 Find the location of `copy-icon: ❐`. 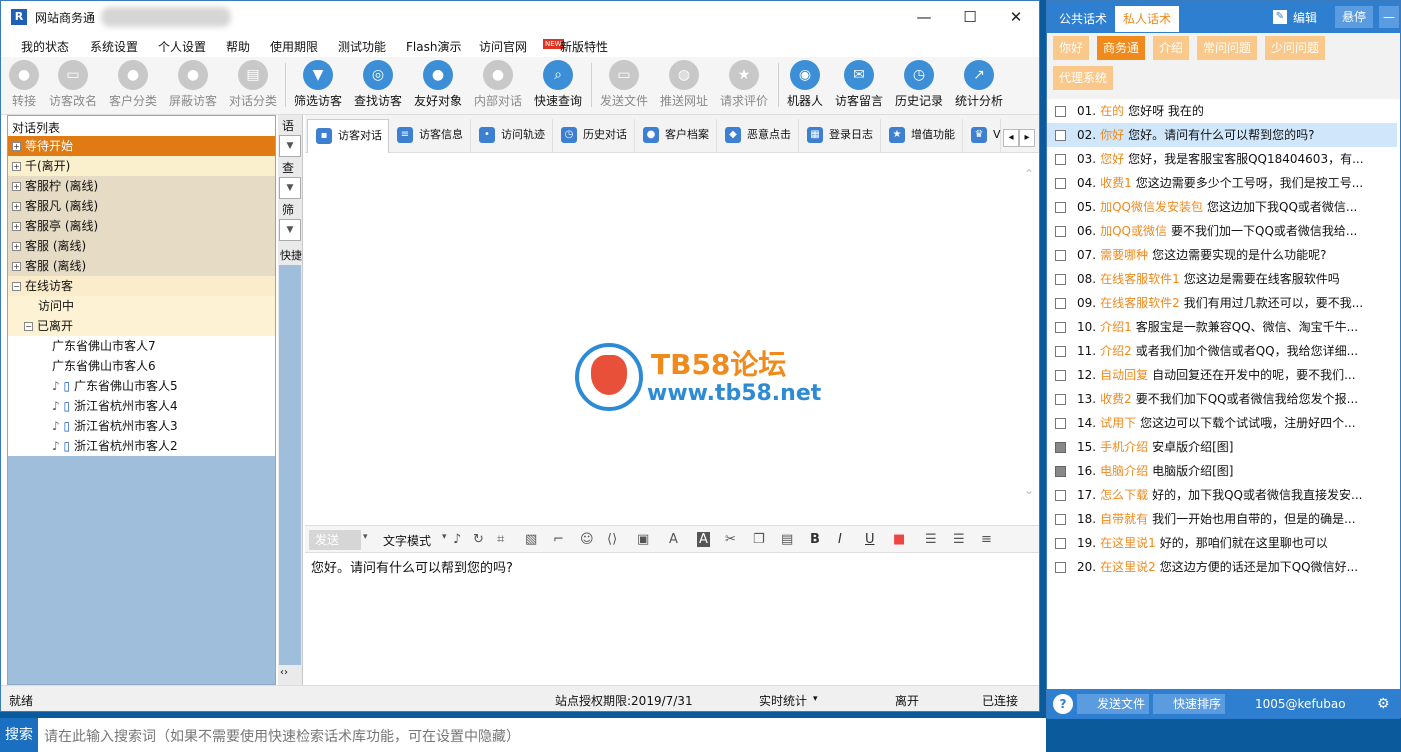

copy-icon: ❐ is located at coordinates (759, 539).